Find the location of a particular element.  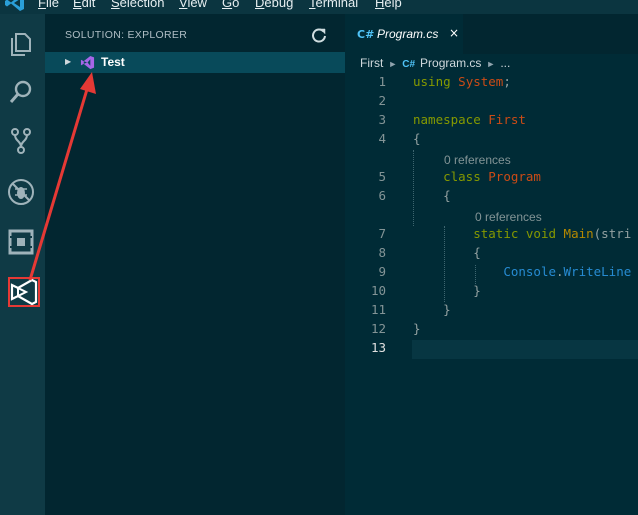

tab-program-cs: C# Program.cs × is located at coordinates (404, 34).